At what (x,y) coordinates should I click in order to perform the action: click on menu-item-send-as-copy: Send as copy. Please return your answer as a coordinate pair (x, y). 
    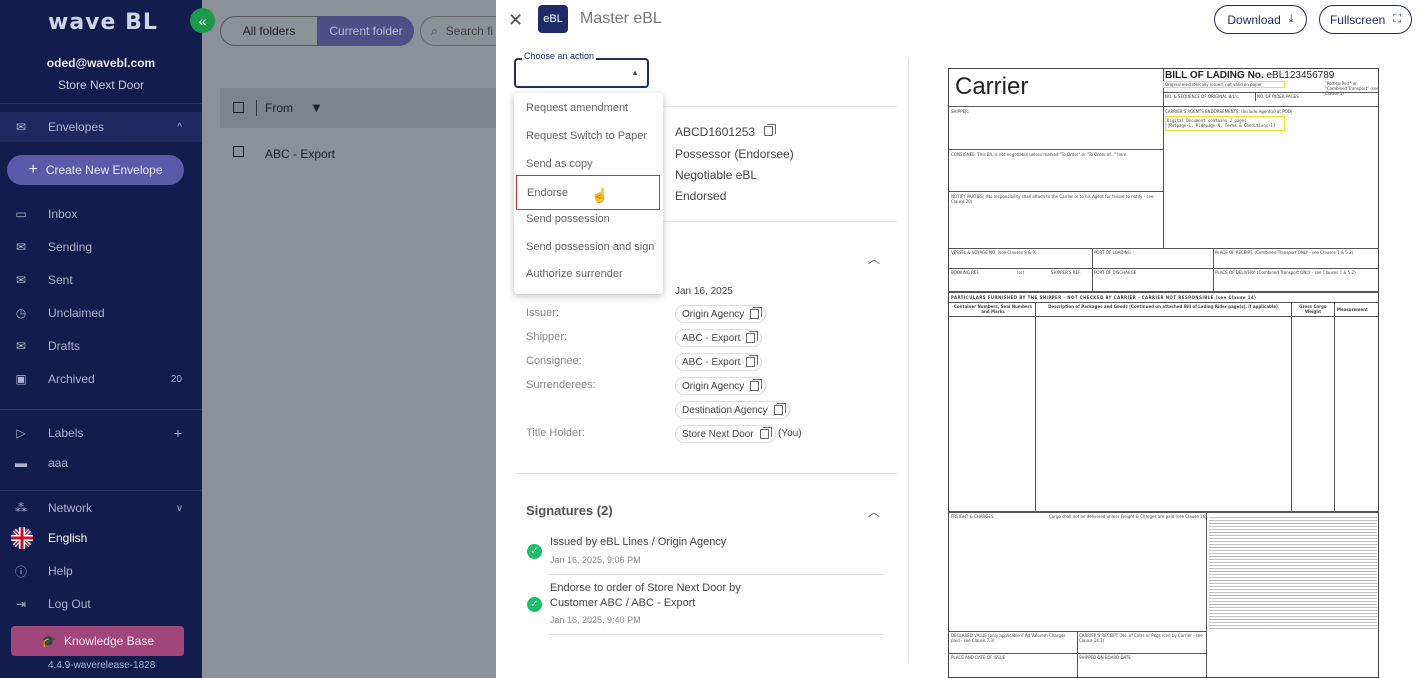
    Looking at the image, I should click on (588, 164).